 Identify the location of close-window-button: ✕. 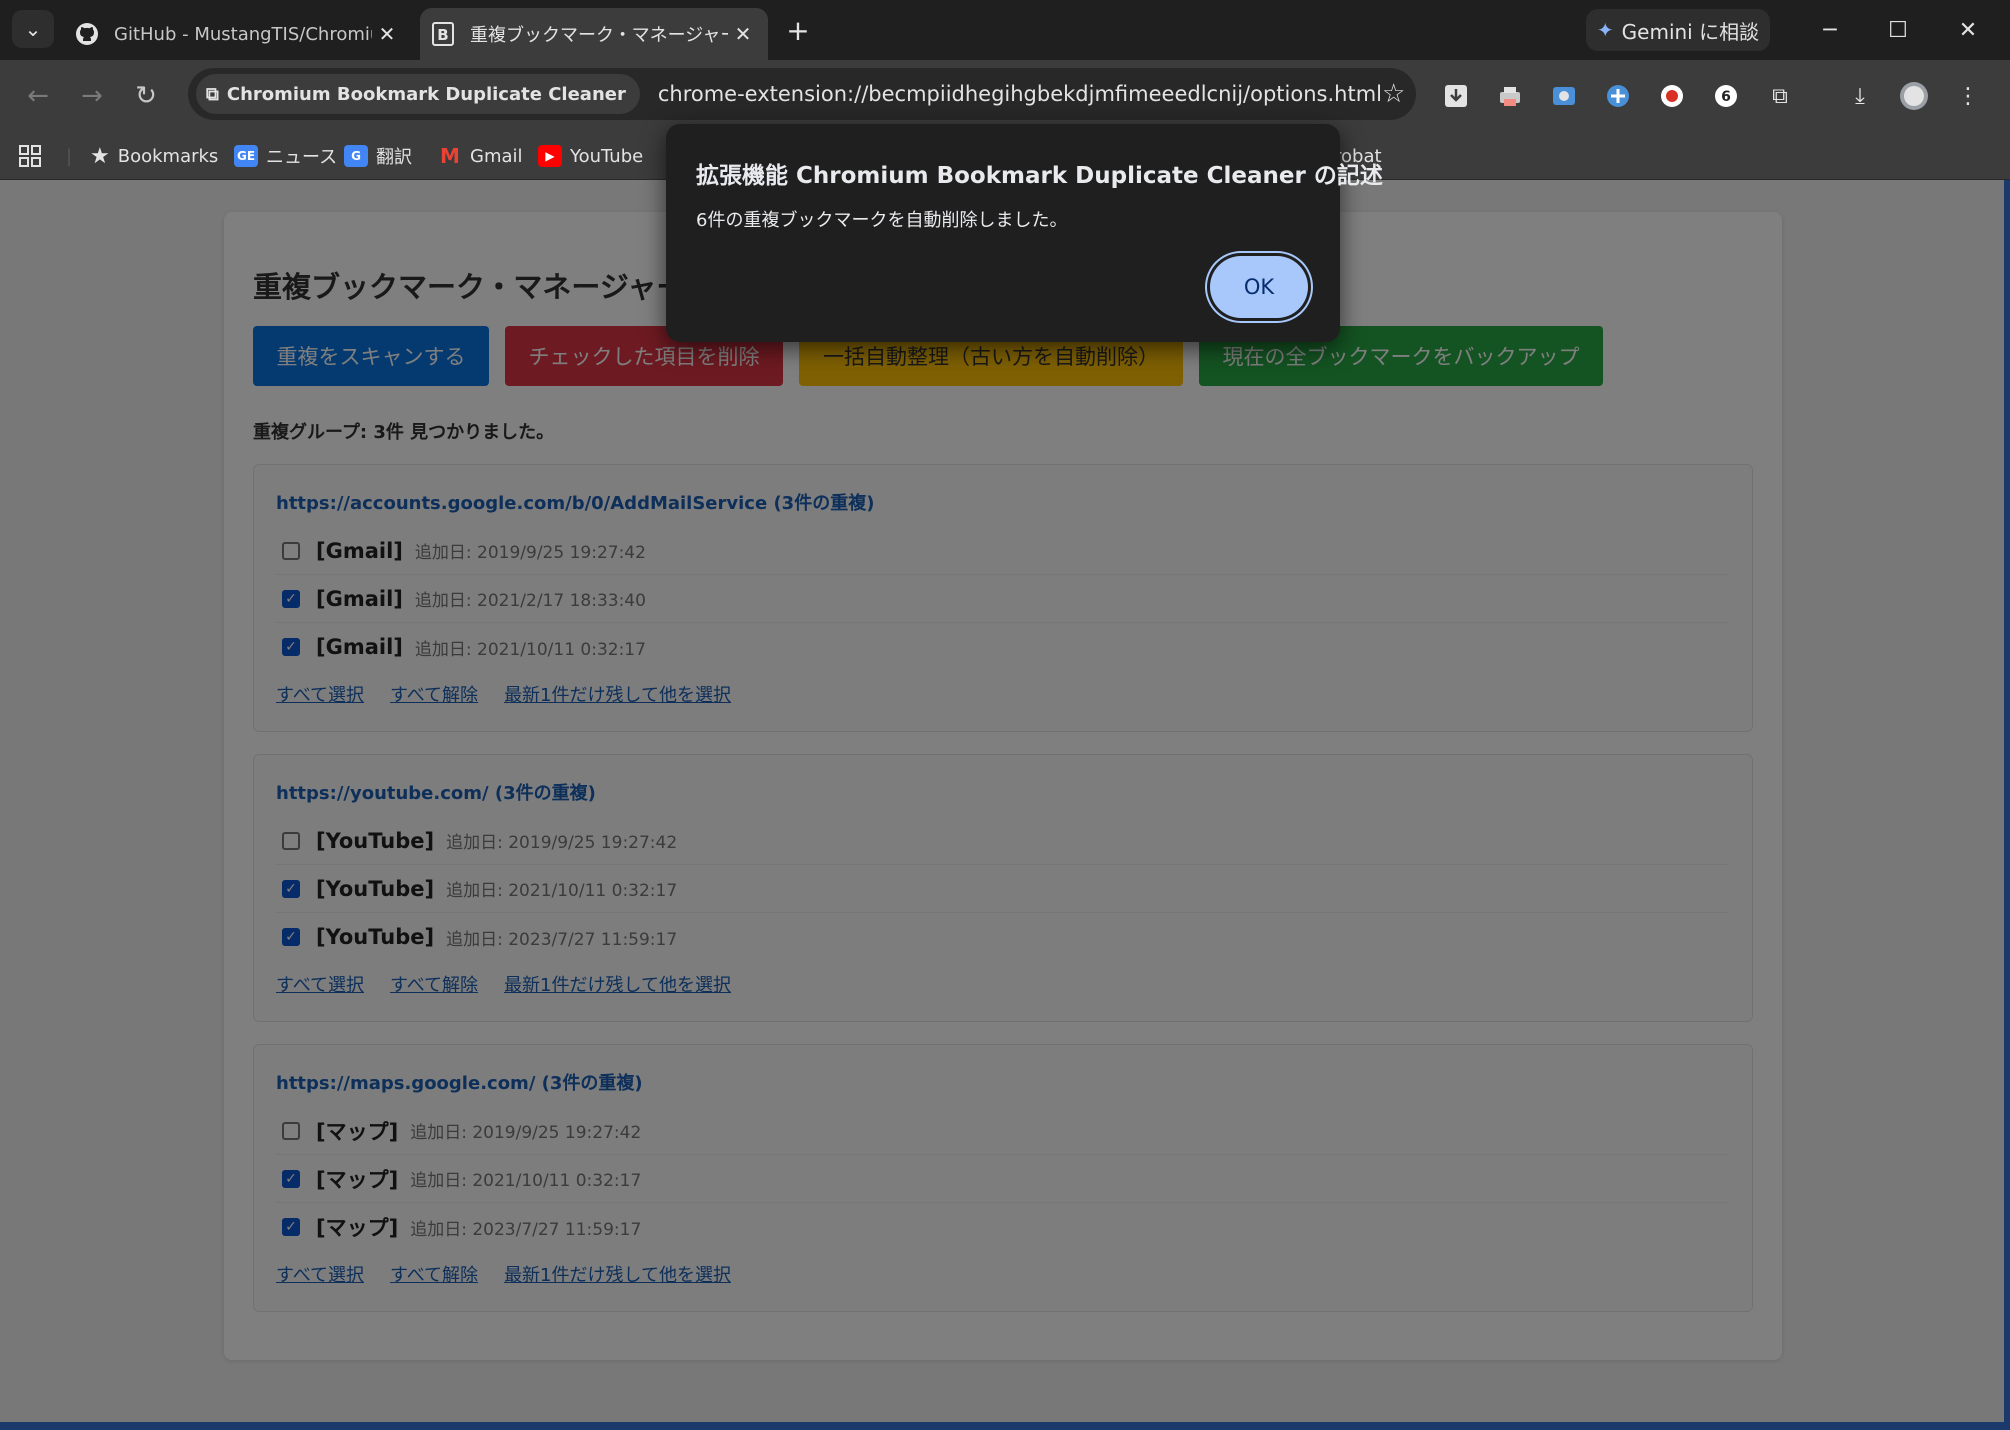
(1968, 30).